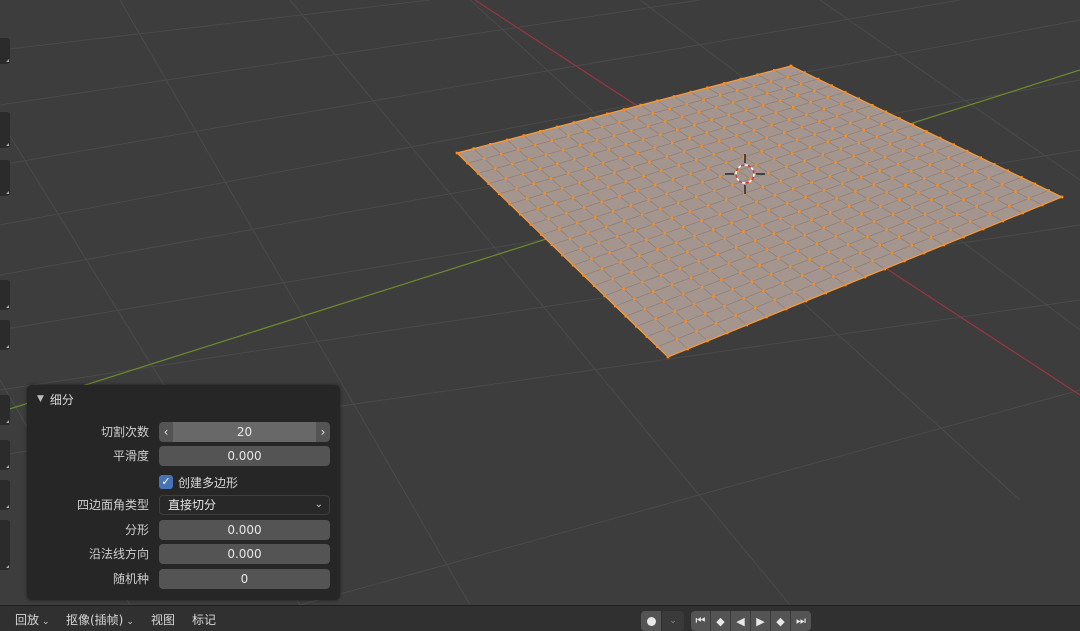 The width and height of the screenshot is (1080, 631). I want to click on auto-keying-button, so click(651, 621).